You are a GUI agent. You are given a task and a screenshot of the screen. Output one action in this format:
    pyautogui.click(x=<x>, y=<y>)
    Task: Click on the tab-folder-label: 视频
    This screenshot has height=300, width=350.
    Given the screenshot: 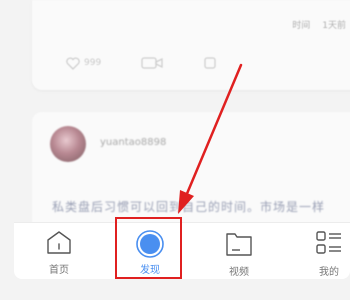 What is the action you would take?
    pyautogui.click(x=239, y=272)
    